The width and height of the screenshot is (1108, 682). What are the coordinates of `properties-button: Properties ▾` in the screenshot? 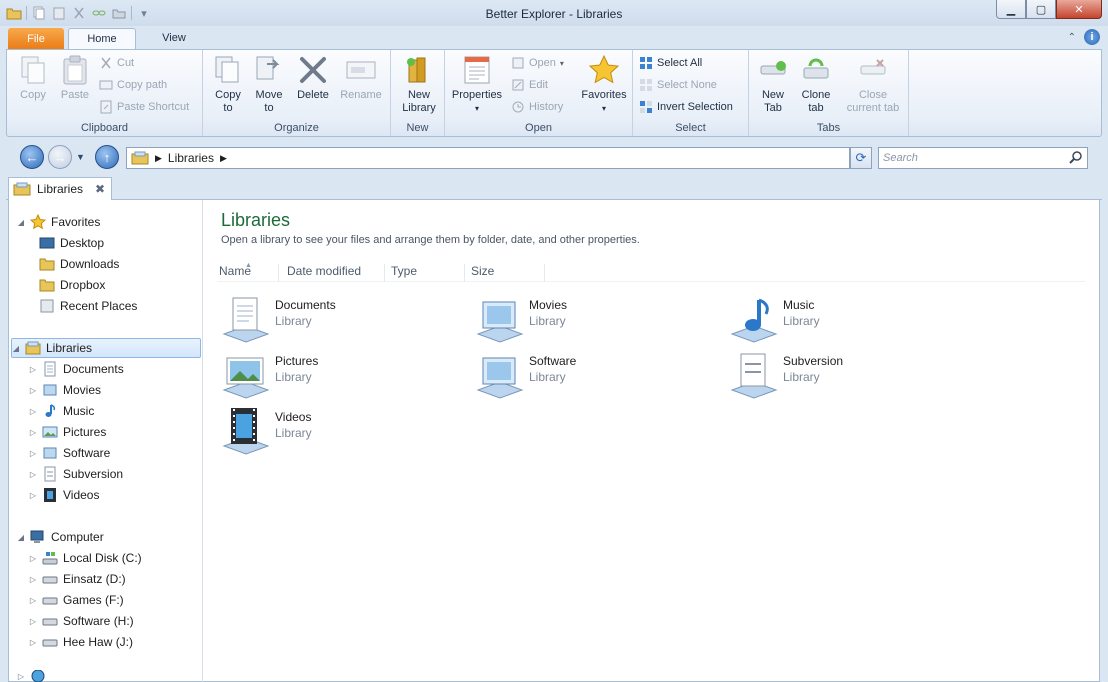 It's located at (477, 84).